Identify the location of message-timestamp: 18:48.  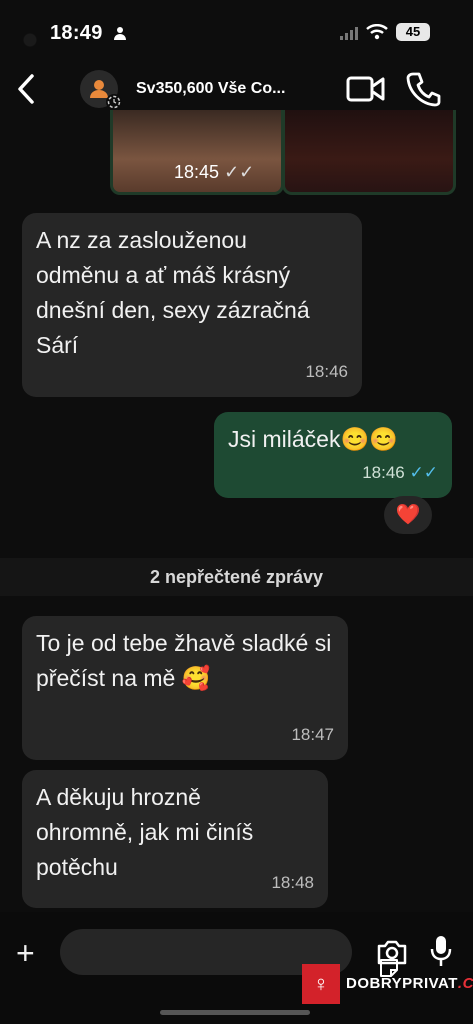
(292, 882).